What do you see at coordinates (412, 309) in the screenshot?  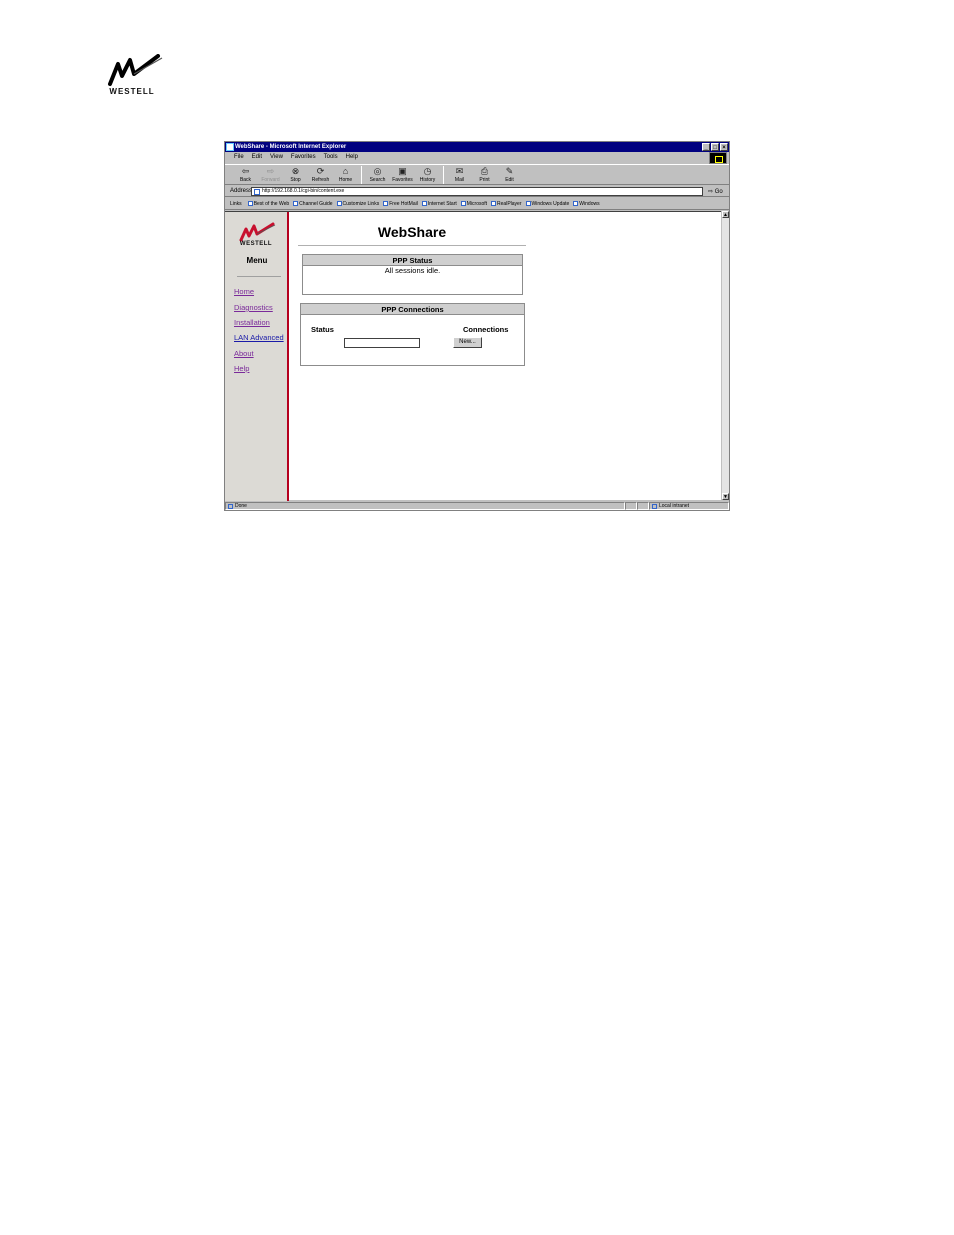 I see `ppp-connections-header: PPP Connections` at bounding box center [412, 309].